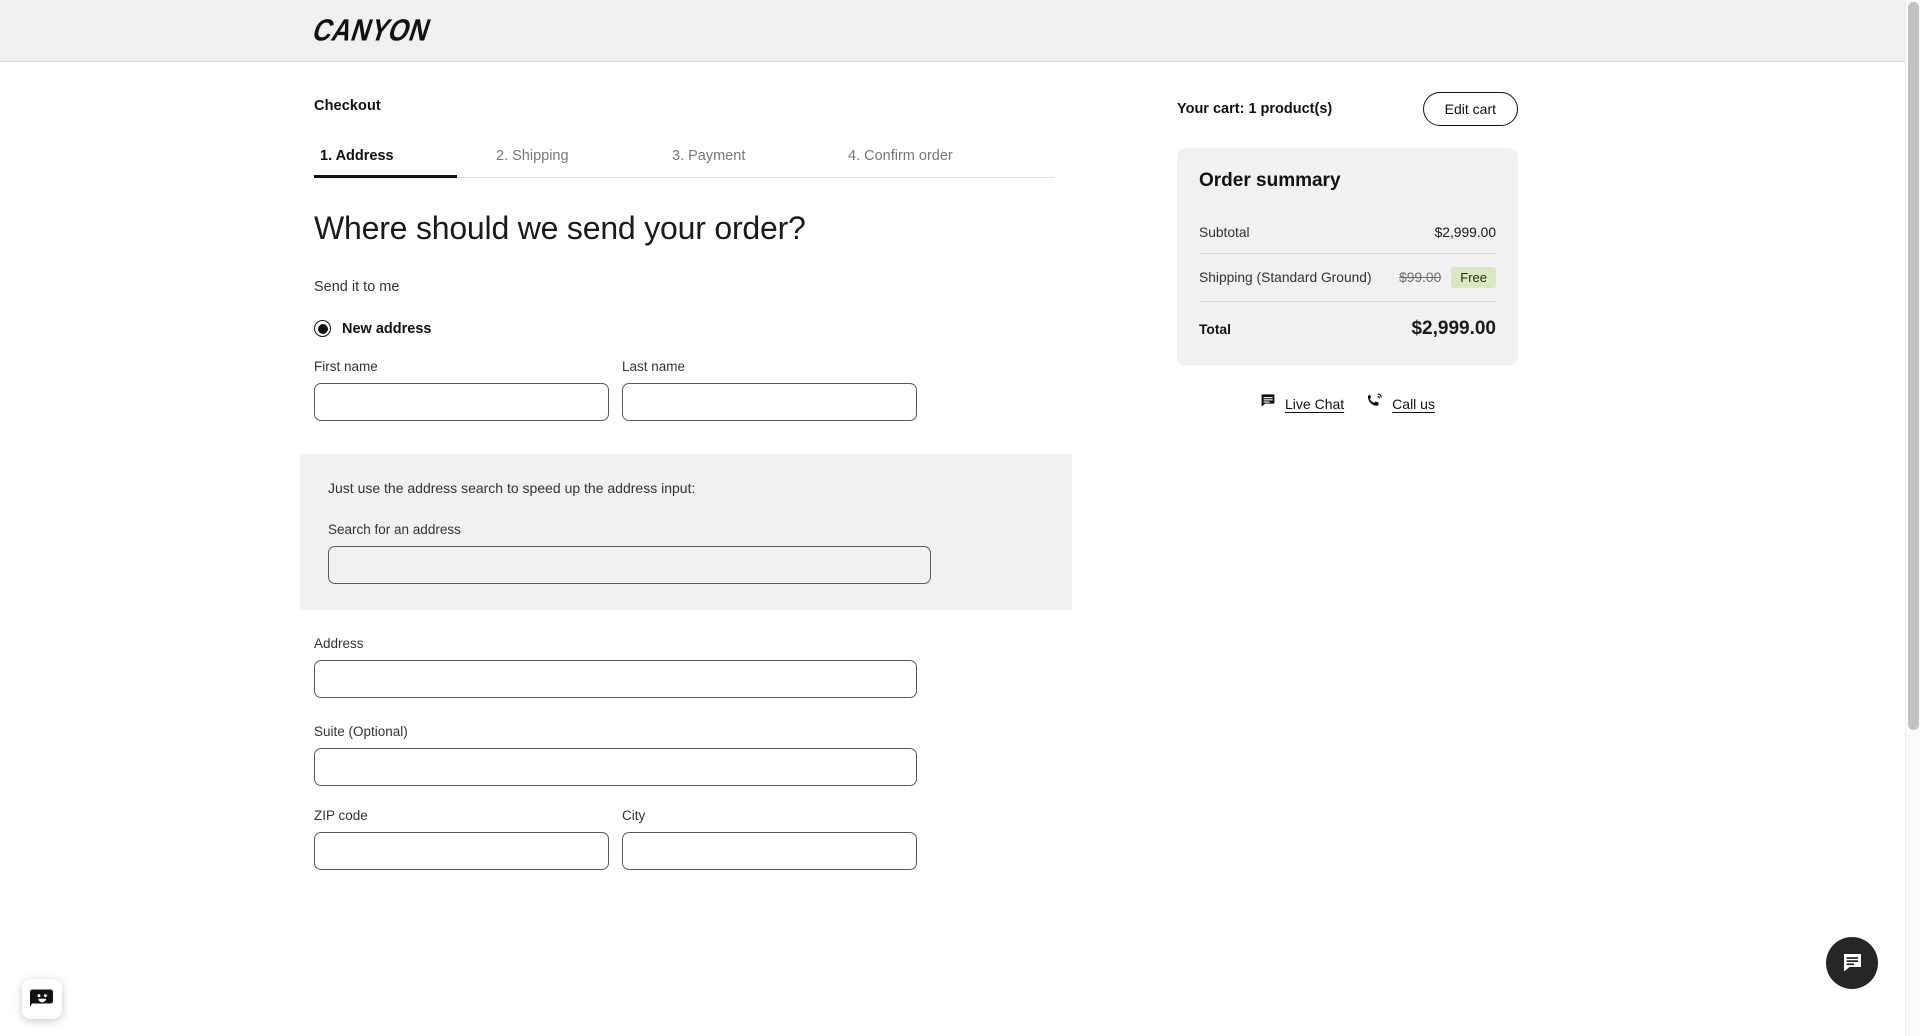 This screenshot has width=1920, height=1036. What do you see at coordinates (1347, 232) in the screenshot?
I see `summary-row-subtotal: Subtotal $2,999.00` at bounding box center [1347, 232].